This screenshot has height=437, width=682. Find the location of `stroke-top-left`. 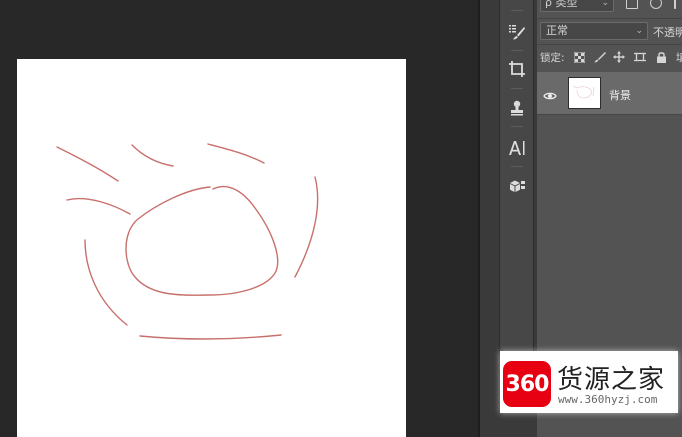

stroke-top-left is located at coordinates (87, 164).